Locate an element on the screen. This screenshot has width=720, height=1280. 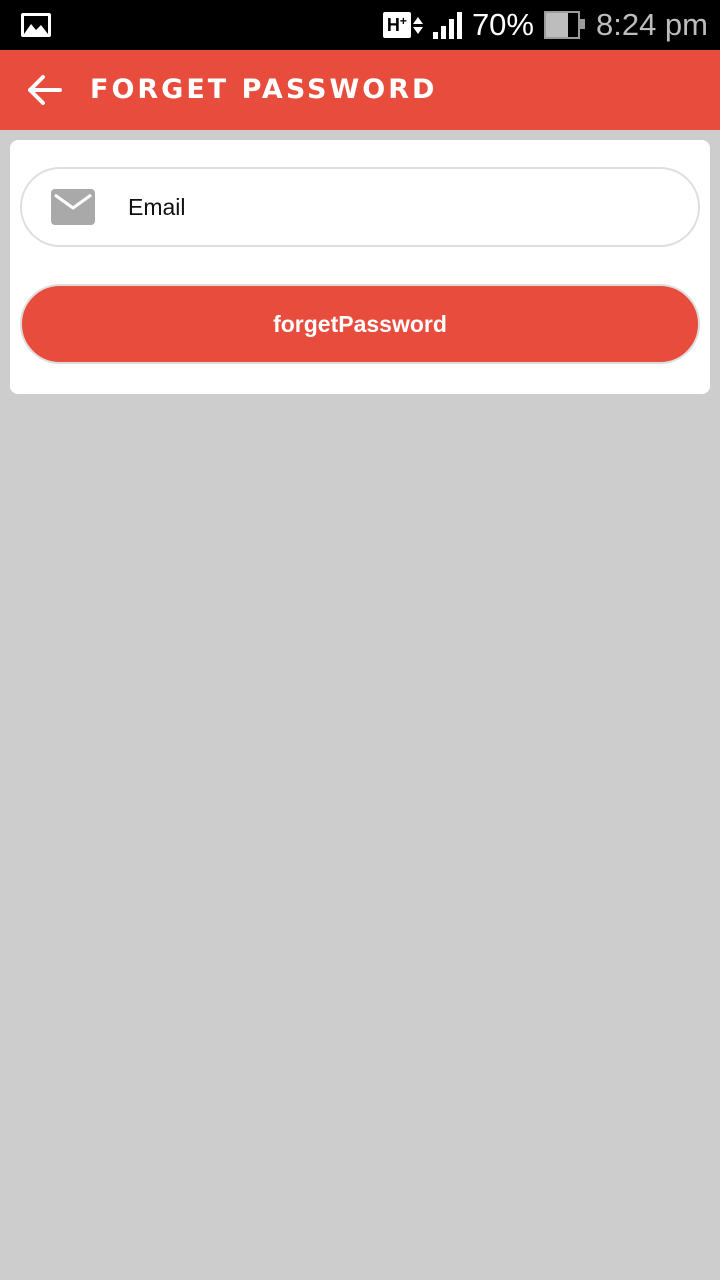
email-field is located at coordinates (360, 207).